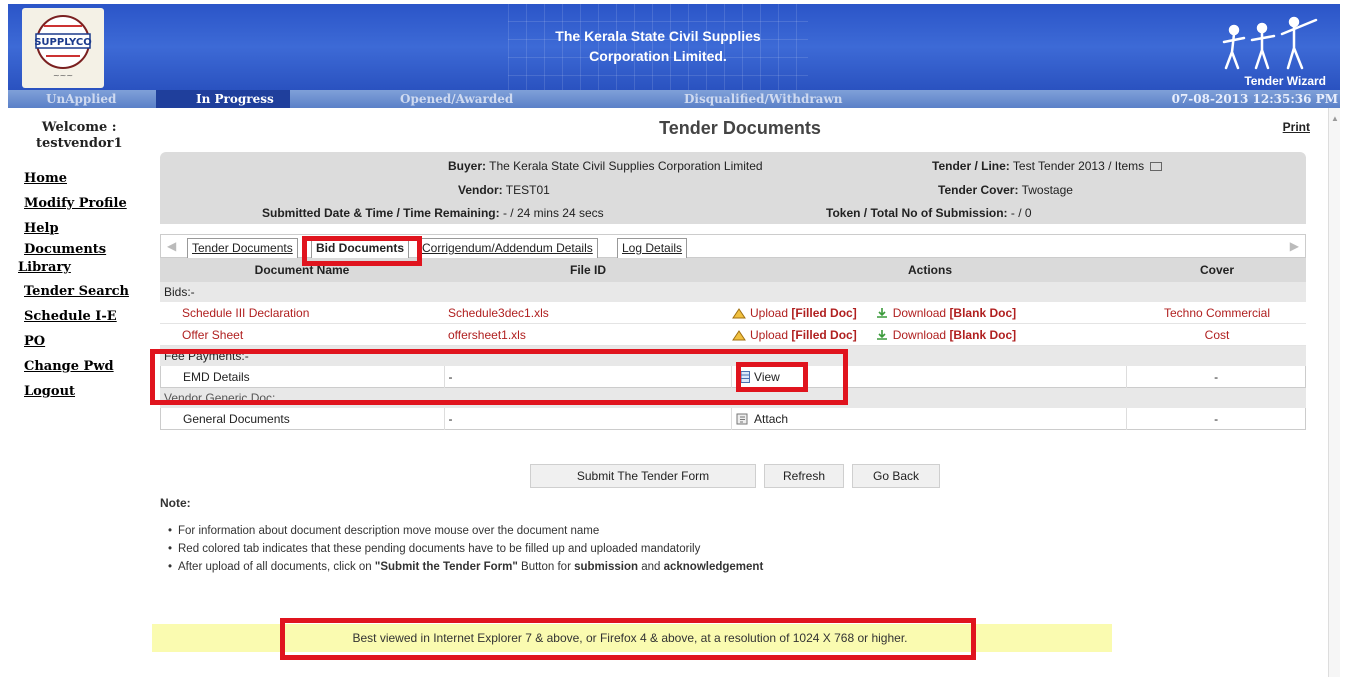 The width and height of the screenshot is (1348, 677). Describe the element at coordinates (658, 56) in the screenshot. I see `title-line-2: Corporation Limited.` at that location.